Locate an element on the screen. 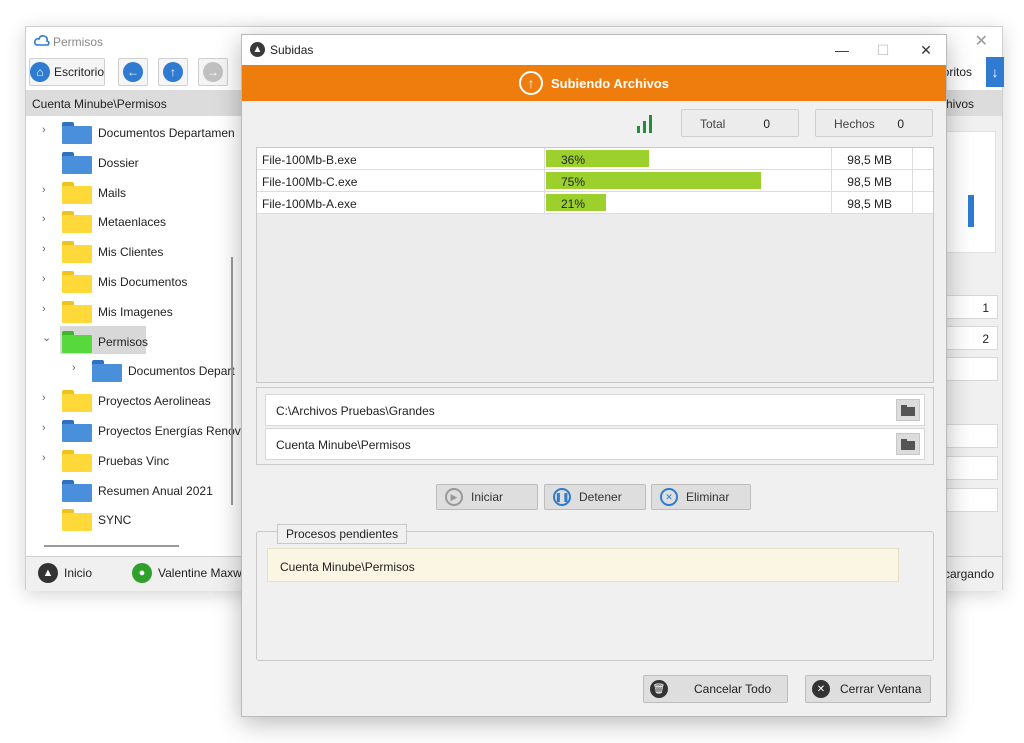  home-status-label: Inicio is located at coordinates (78, 573).